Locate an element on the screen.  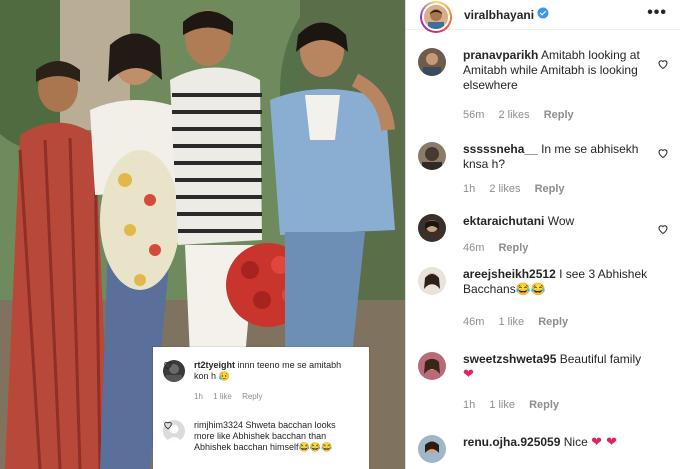
comment-meta: 1h 1 like Reply is located at coordinates (516, 405).